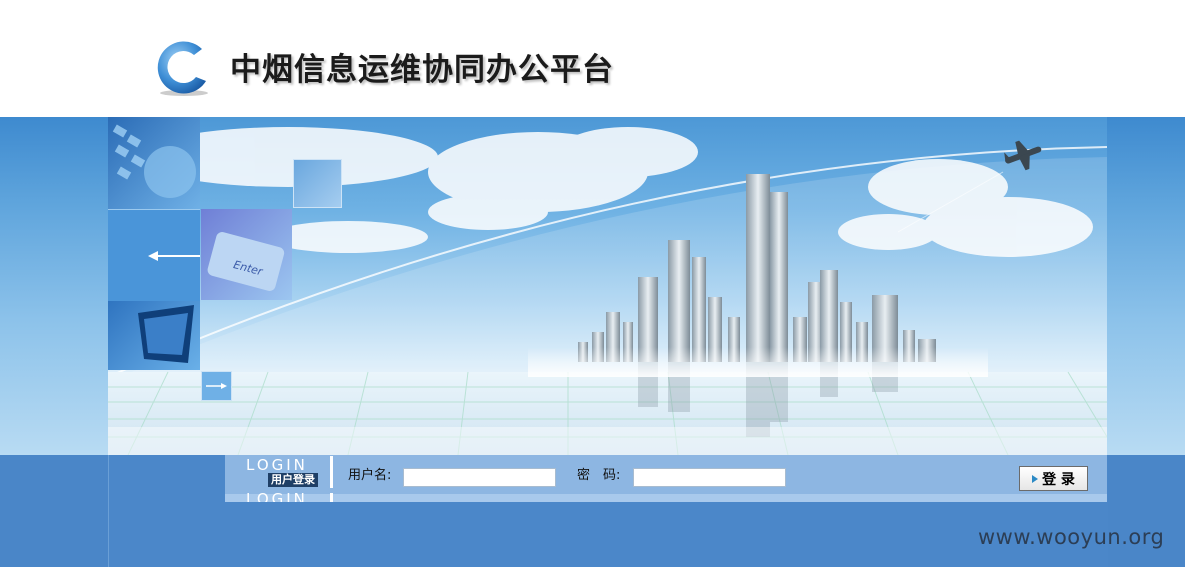  I want to click on password-input, so click(709, 477).